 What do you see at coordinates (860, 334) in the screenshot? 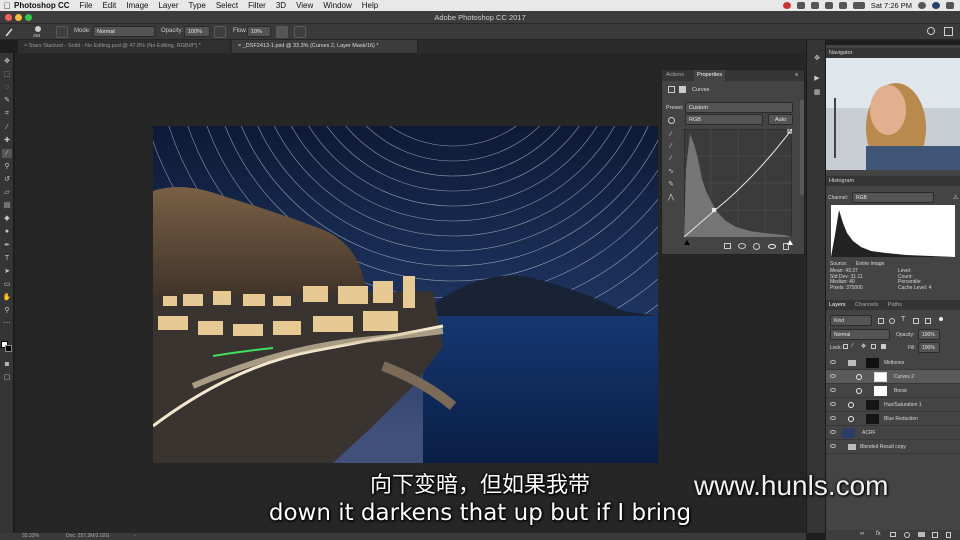
I see `blend-mode-dropdown: Normal` at bounding box center [860, 334].